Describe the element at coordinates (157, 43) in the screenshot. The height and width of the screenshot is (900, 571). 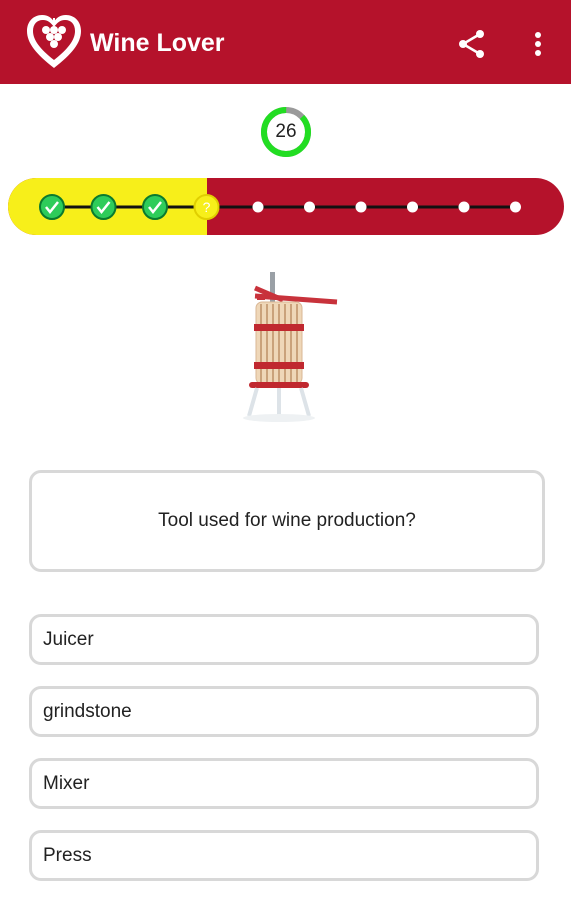
I see `app-title: Wine Lover` at that location.